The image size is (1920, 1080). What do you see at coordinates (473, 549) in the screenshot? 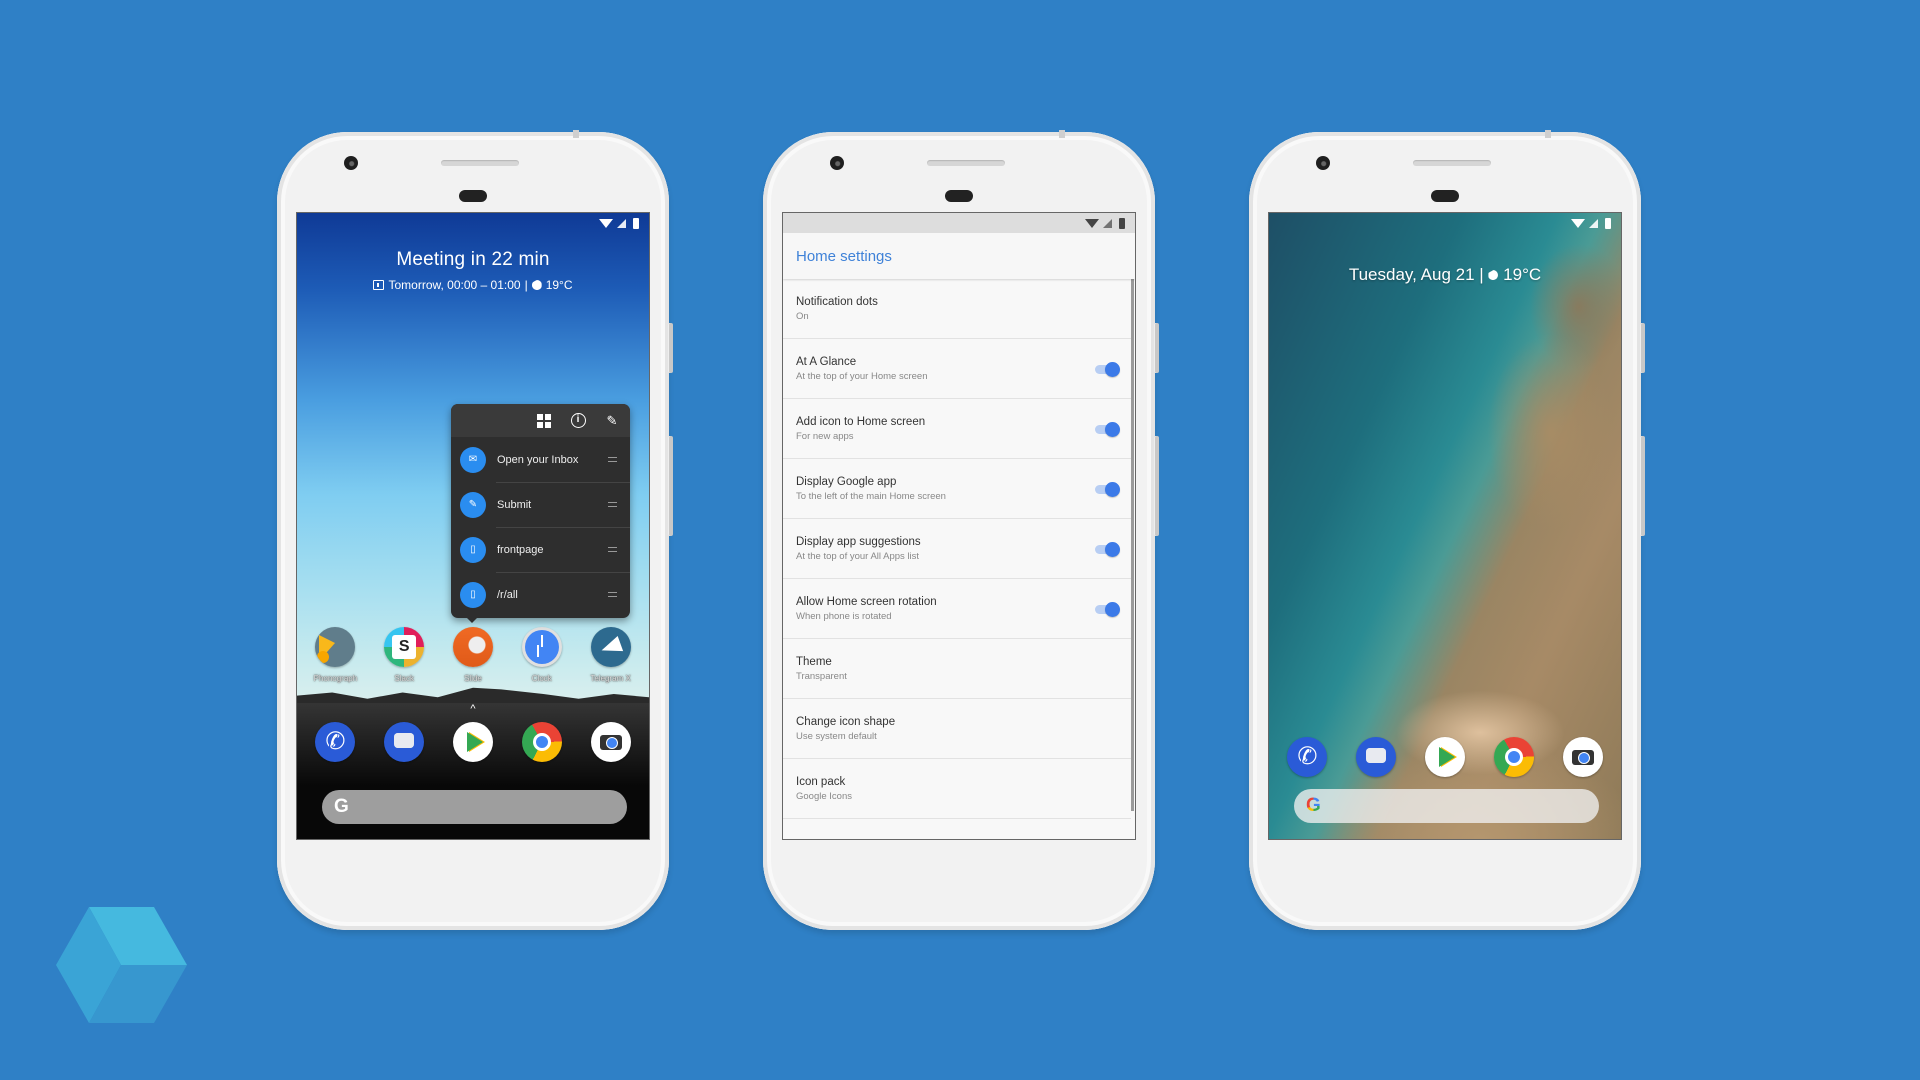
I see `bookmark-icon: ▯` at bounding box center [473, 549].